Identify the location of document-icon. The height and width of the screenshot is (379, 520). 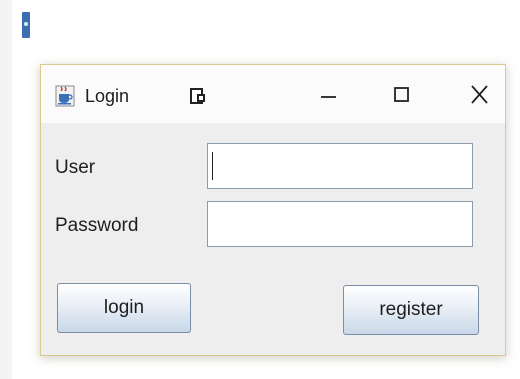
(198, 96).